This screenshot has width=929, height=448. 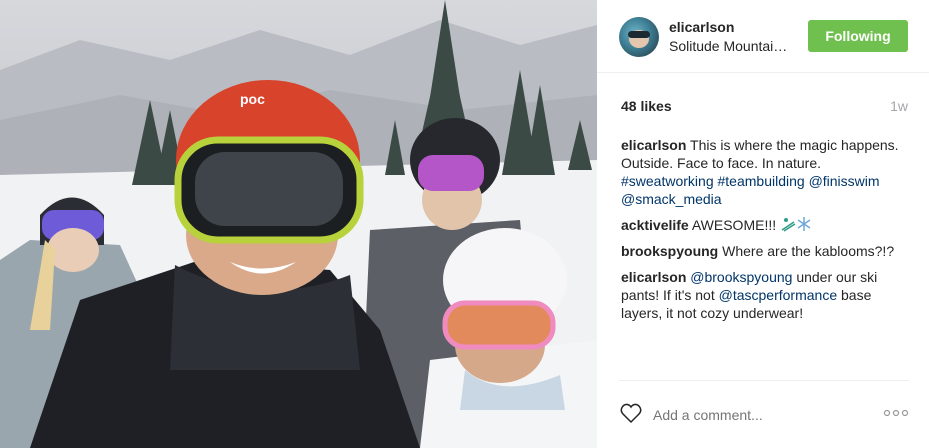 I want to click on comment-tag-link: @smack_media, so click(x=671, y=199).